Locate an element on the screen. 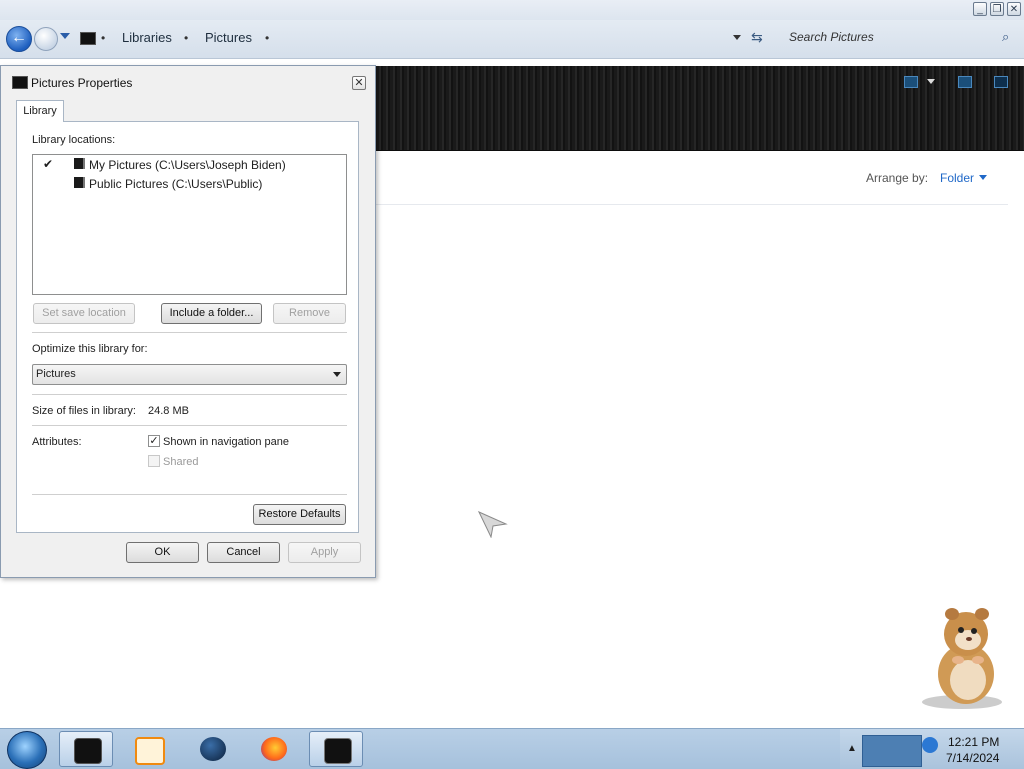 The height and width of the screenshot is (769, 1024). refresh-icon: ⇆ is located at coordinates (757, 37).